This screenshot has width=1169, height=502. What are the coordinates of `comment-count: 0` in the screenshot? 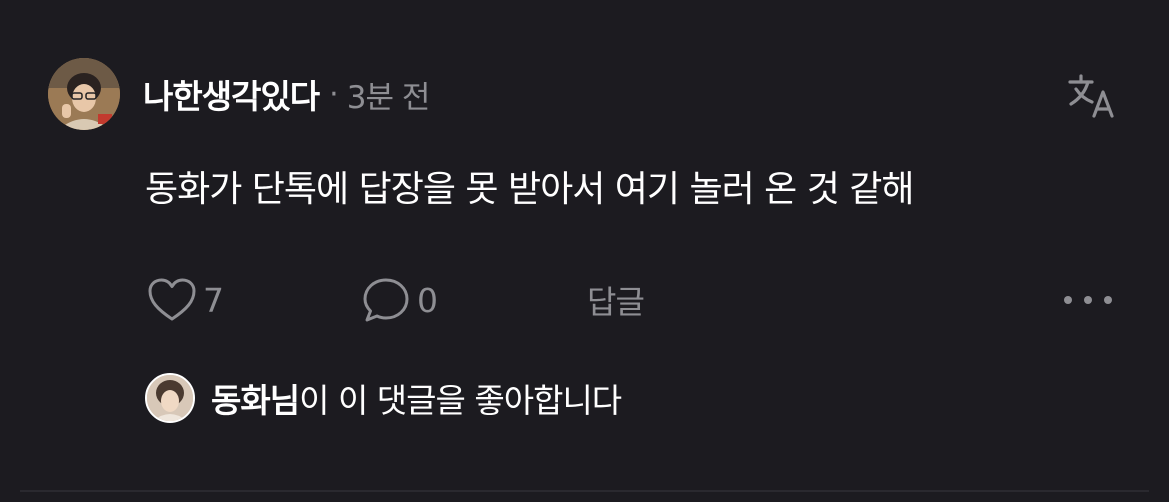 It's located at (427, 300).